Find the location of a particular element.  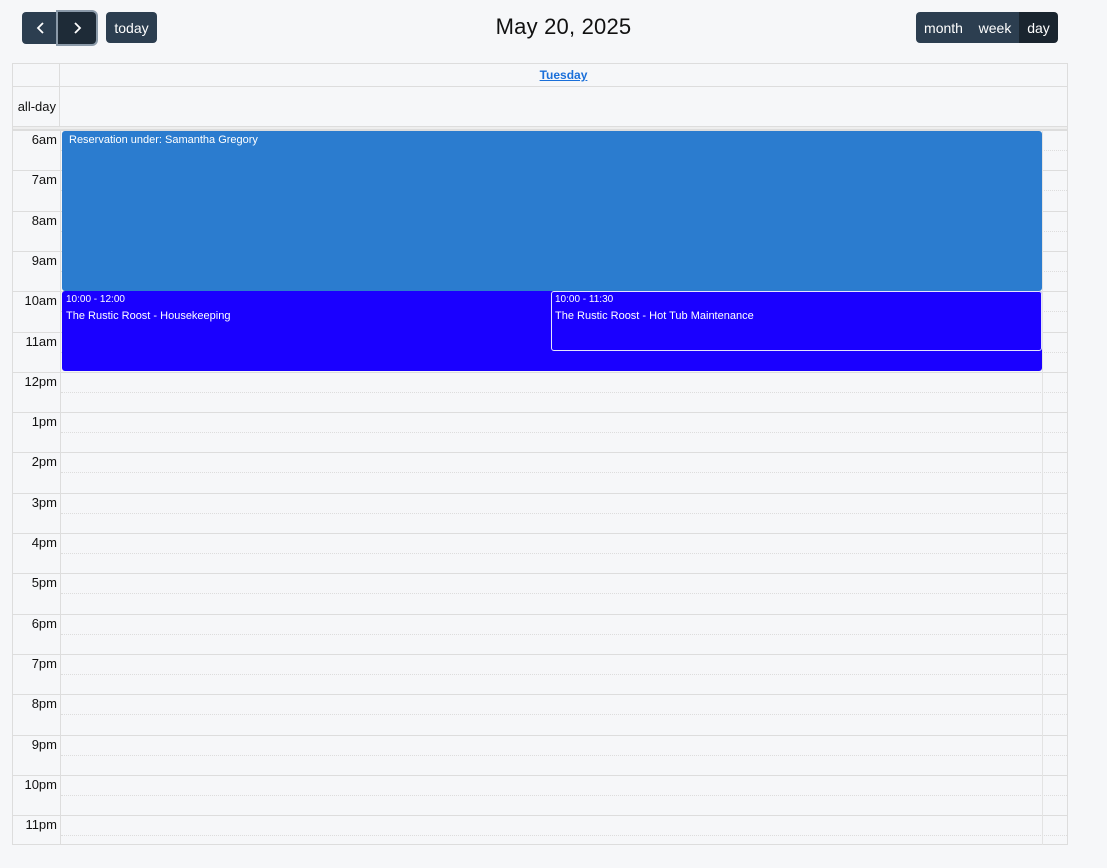

chevron-right-icon is located at coordinates (78, 28).